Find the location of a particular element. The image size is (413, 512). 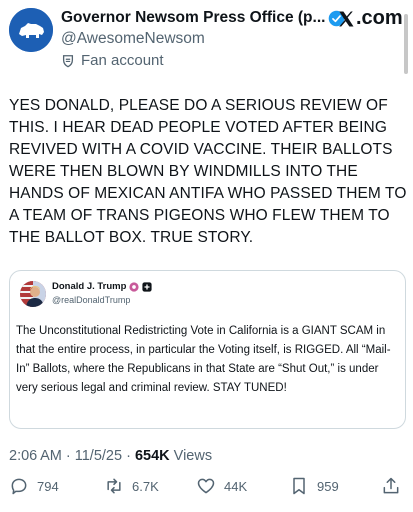

reply-count: 794 is located at coordinates (48, 486).